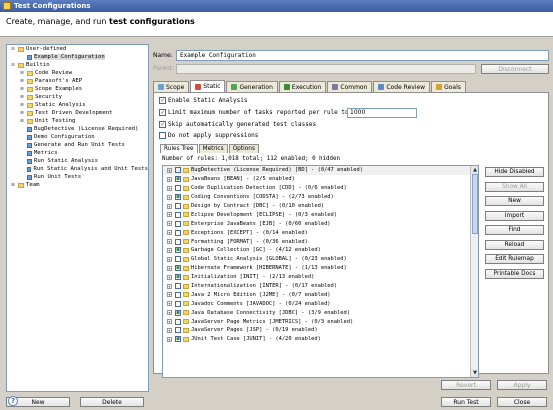  What do you see at coordinates (350, 86) in the screenshot?
I see `tab-common: Common` at bounding box center [350, 86].